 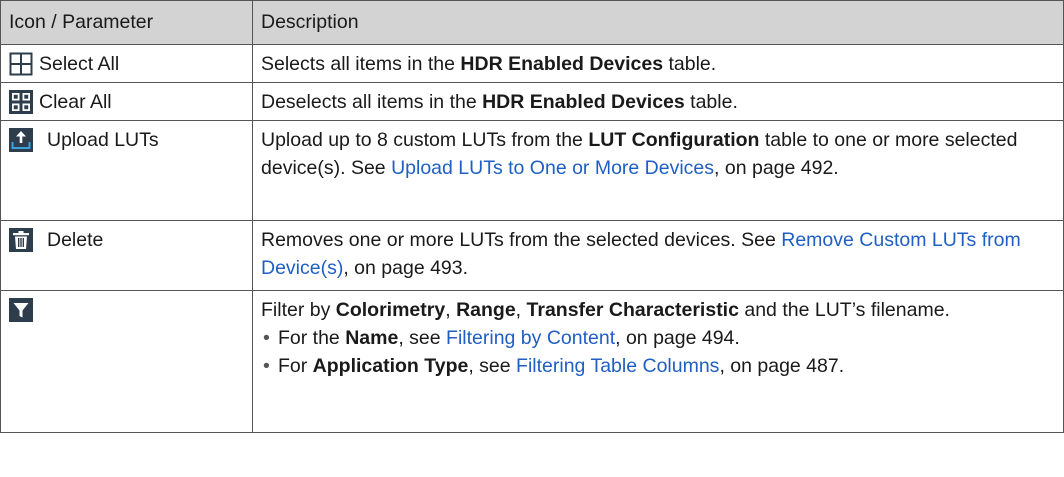 What do you see at coordinates (21, 102) in the screenshot?
I see `clear-all-icon` at bounding box center [21, 102].